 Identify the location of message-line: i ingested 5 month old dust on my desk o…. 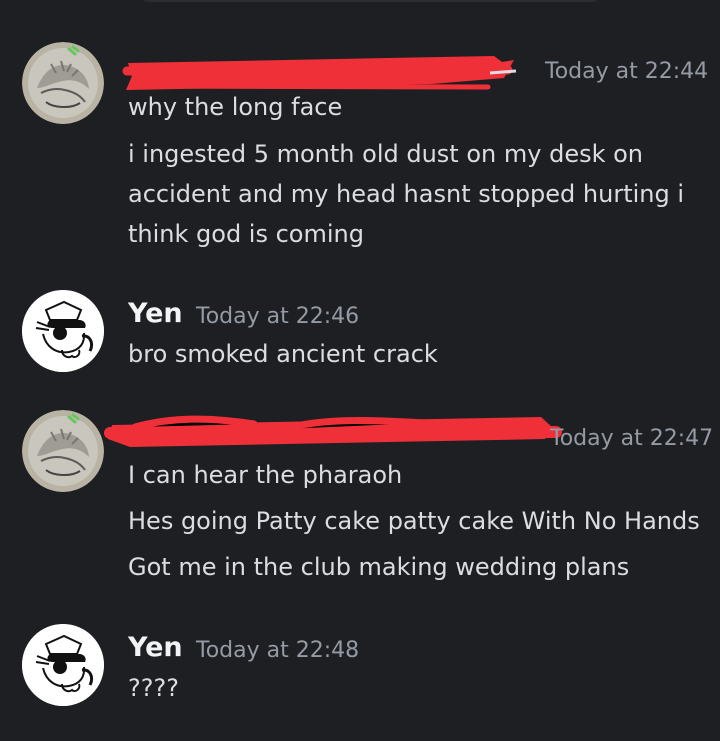
(386, 154).